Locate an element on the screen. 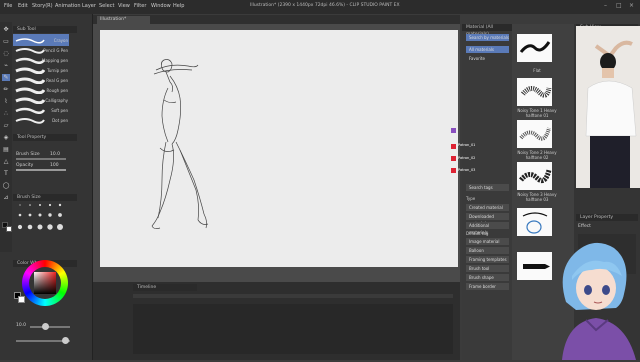  tag-balloon: Balloon is located at coordinates (487, 250).